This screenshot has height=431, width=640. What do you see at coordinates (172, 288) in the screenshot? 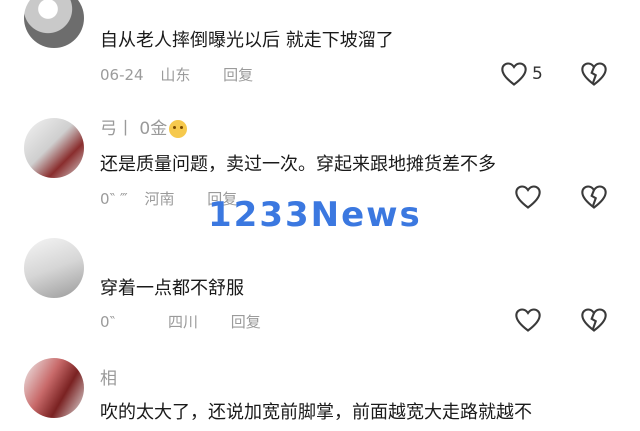
I see `comment-text: 穿着一点都不舒服` at bounding box center [172, 288].